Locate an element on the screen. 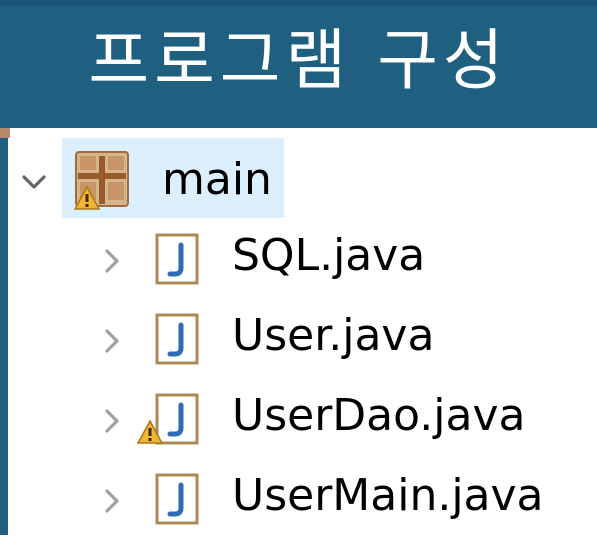  tree-row-file: UserDao.java is located at coordinates (298, 420).